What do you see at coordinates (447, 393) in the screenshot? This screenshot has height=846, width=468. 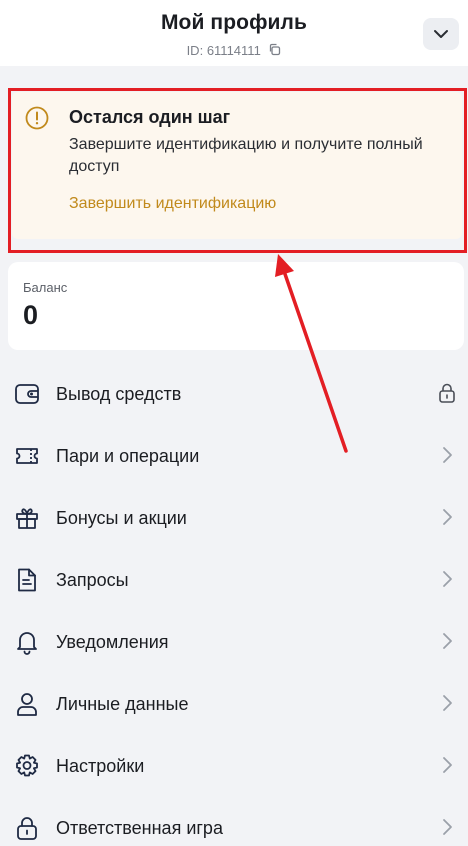 I see `lock-icon` at bounding box center [447, 393].